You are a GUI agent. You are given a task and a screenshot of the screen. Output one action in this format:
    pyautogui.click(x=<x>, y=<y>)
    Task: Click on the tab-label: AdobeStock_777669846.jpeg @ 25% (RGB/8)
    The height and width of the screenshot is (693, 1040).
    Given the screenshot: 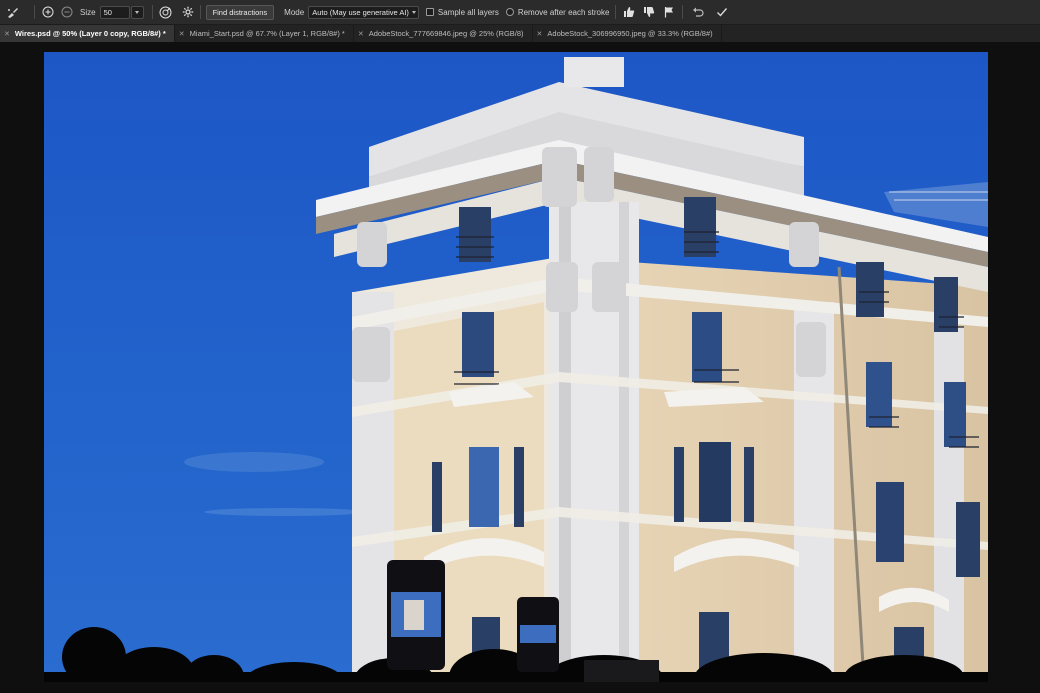 What is the action you would take?
    pyautogui.click(x=446, y=33)
    